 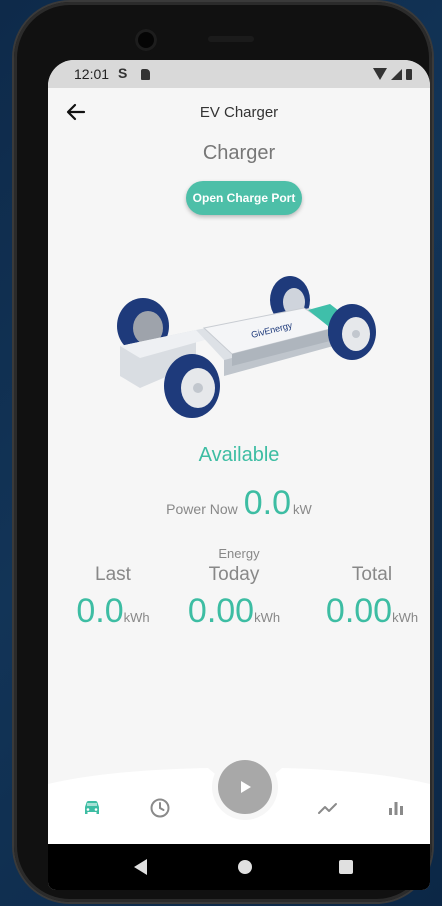 I want to click on start-charge-fab, so click(x=245, y=787).